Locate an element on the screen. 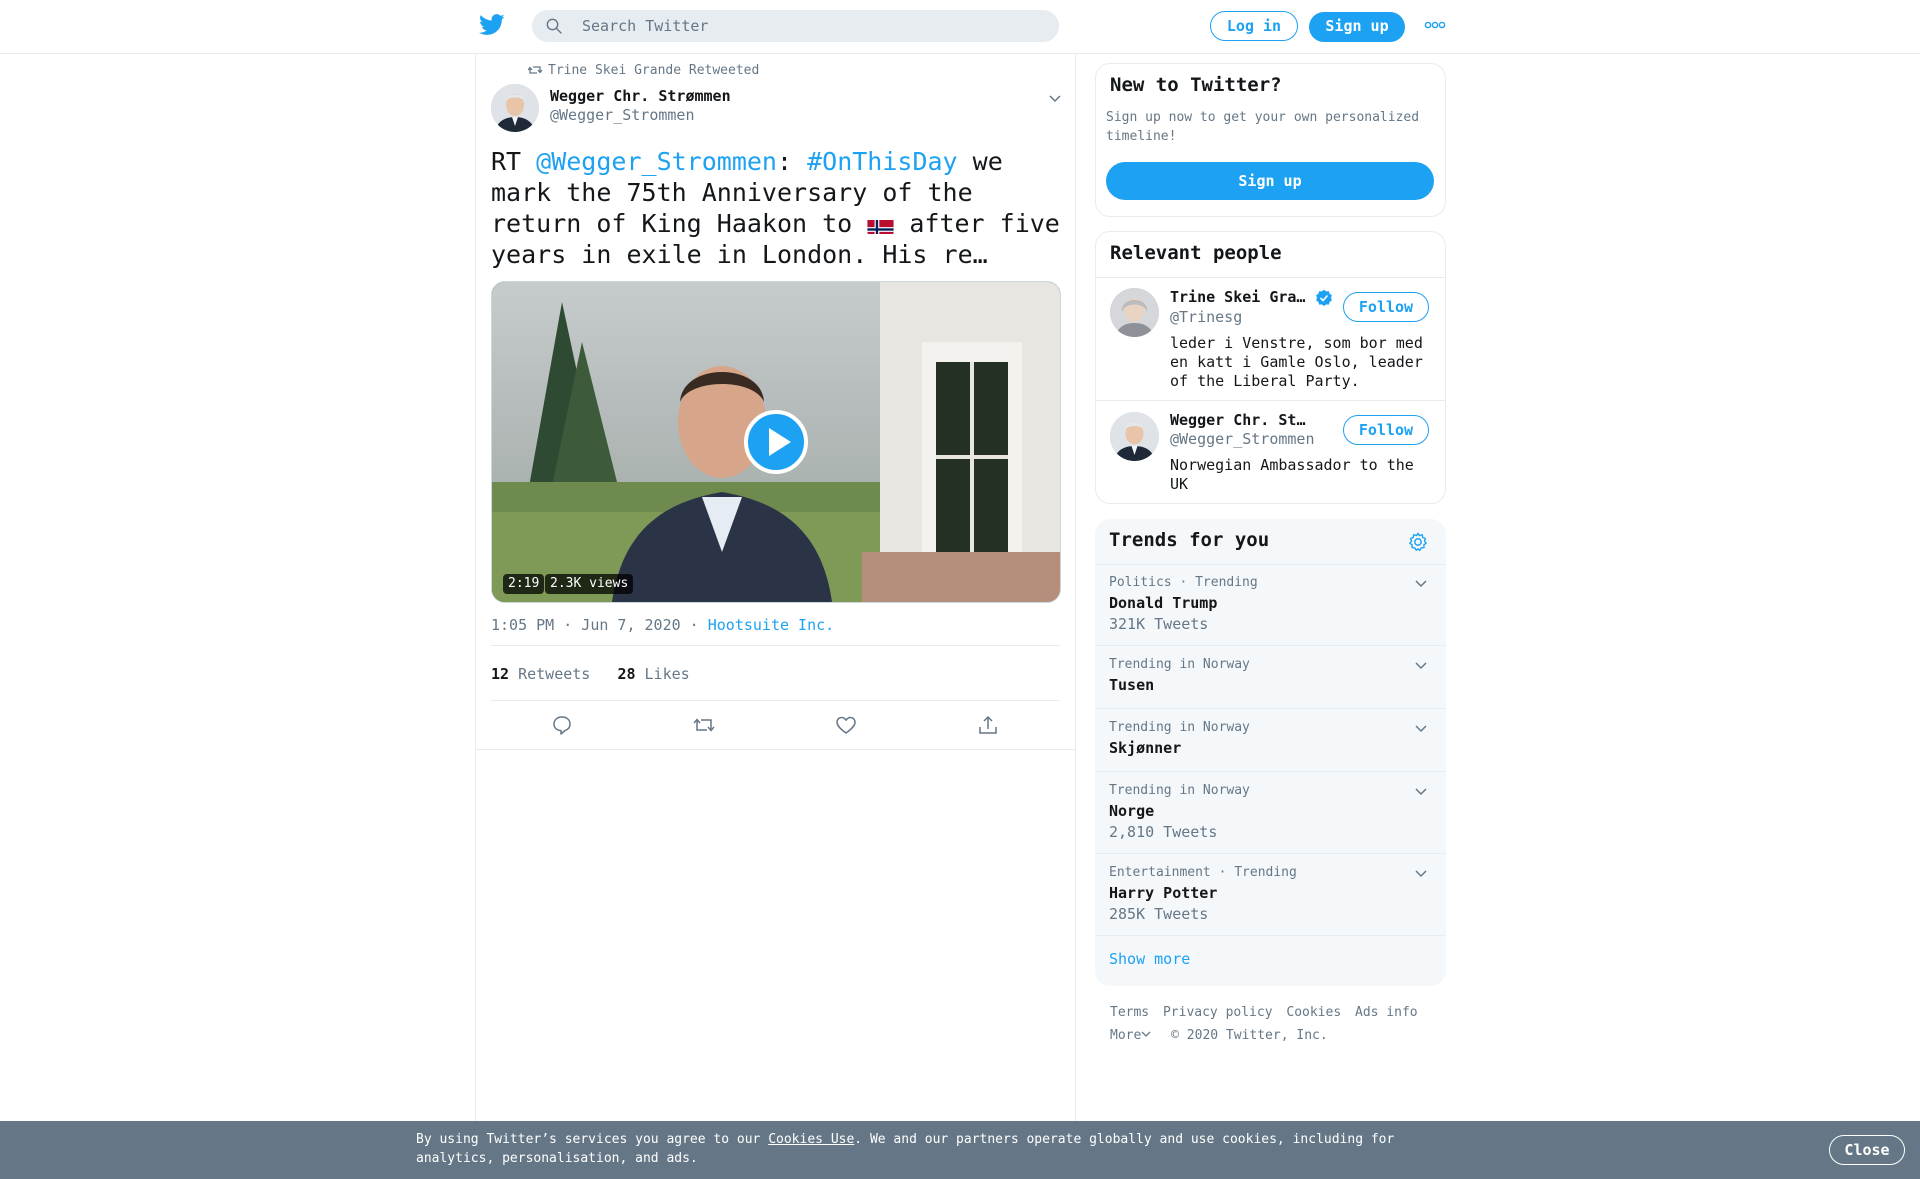 The width and height of the screenshot is (1920, 1179). login-button: Log in is located at coordinates (1254, 26).